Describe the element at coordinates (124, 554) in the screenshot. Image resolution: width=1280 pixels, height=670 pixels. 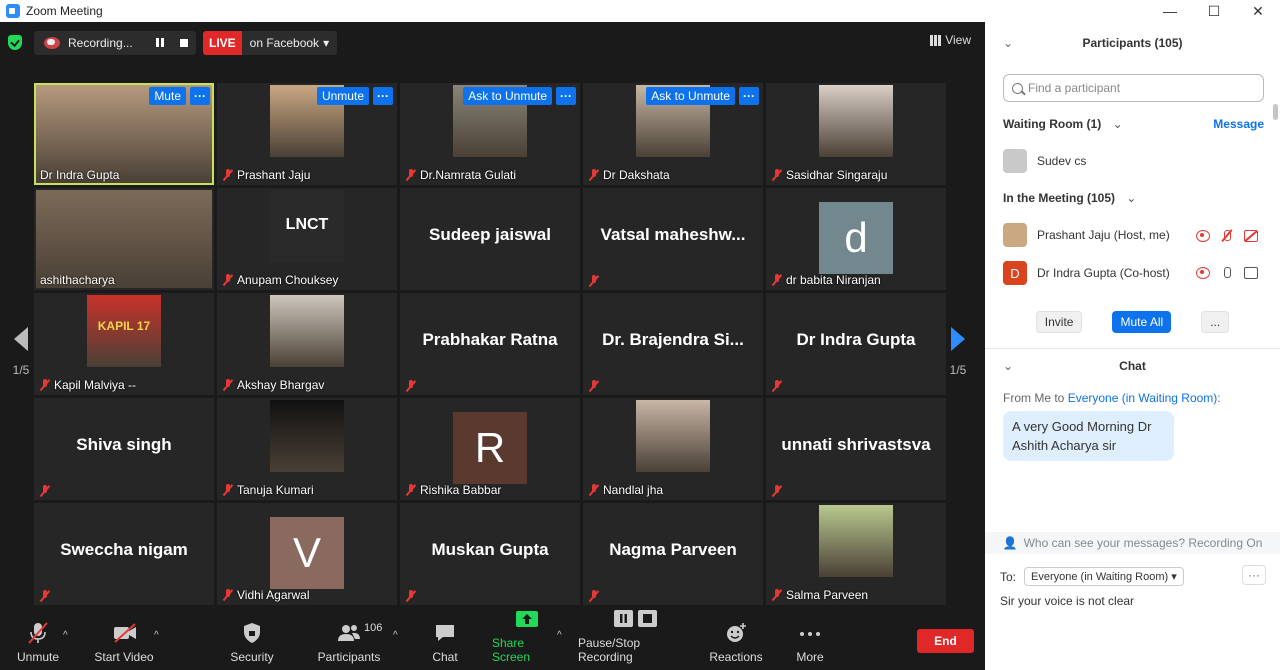
I see `video-tile: Sweccha nigam` at that location.